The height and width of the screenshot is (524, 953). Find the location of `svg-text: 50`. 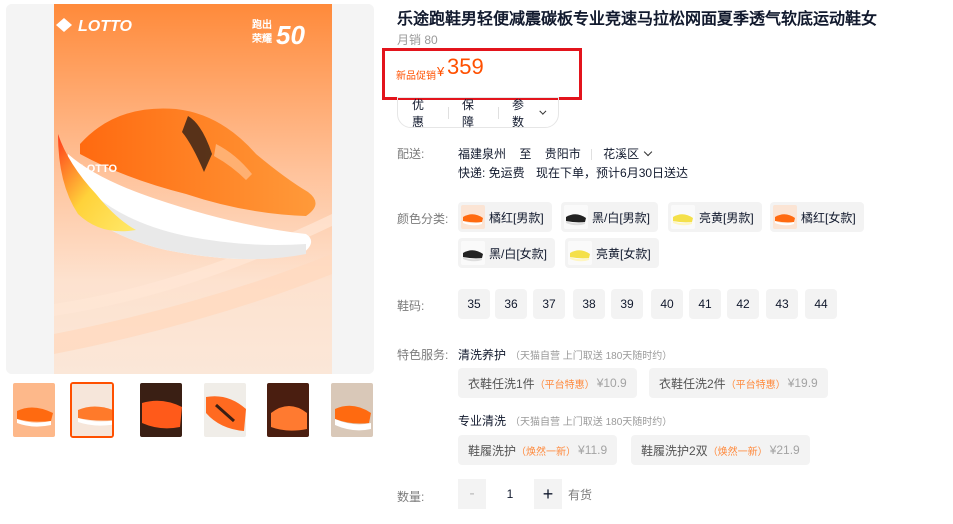

svg-text: 50 is located at coordinates (290, 35).